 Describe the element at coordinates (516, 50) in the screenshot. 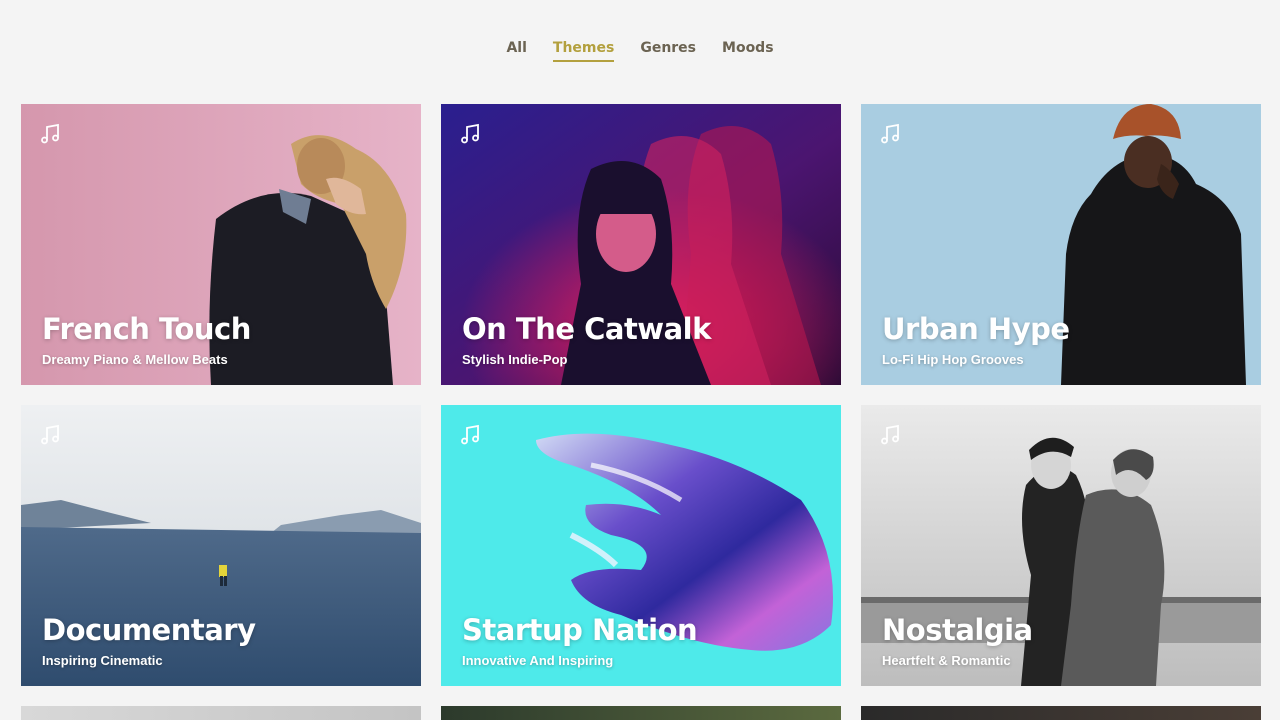

I see `tab-all: All` at that location.